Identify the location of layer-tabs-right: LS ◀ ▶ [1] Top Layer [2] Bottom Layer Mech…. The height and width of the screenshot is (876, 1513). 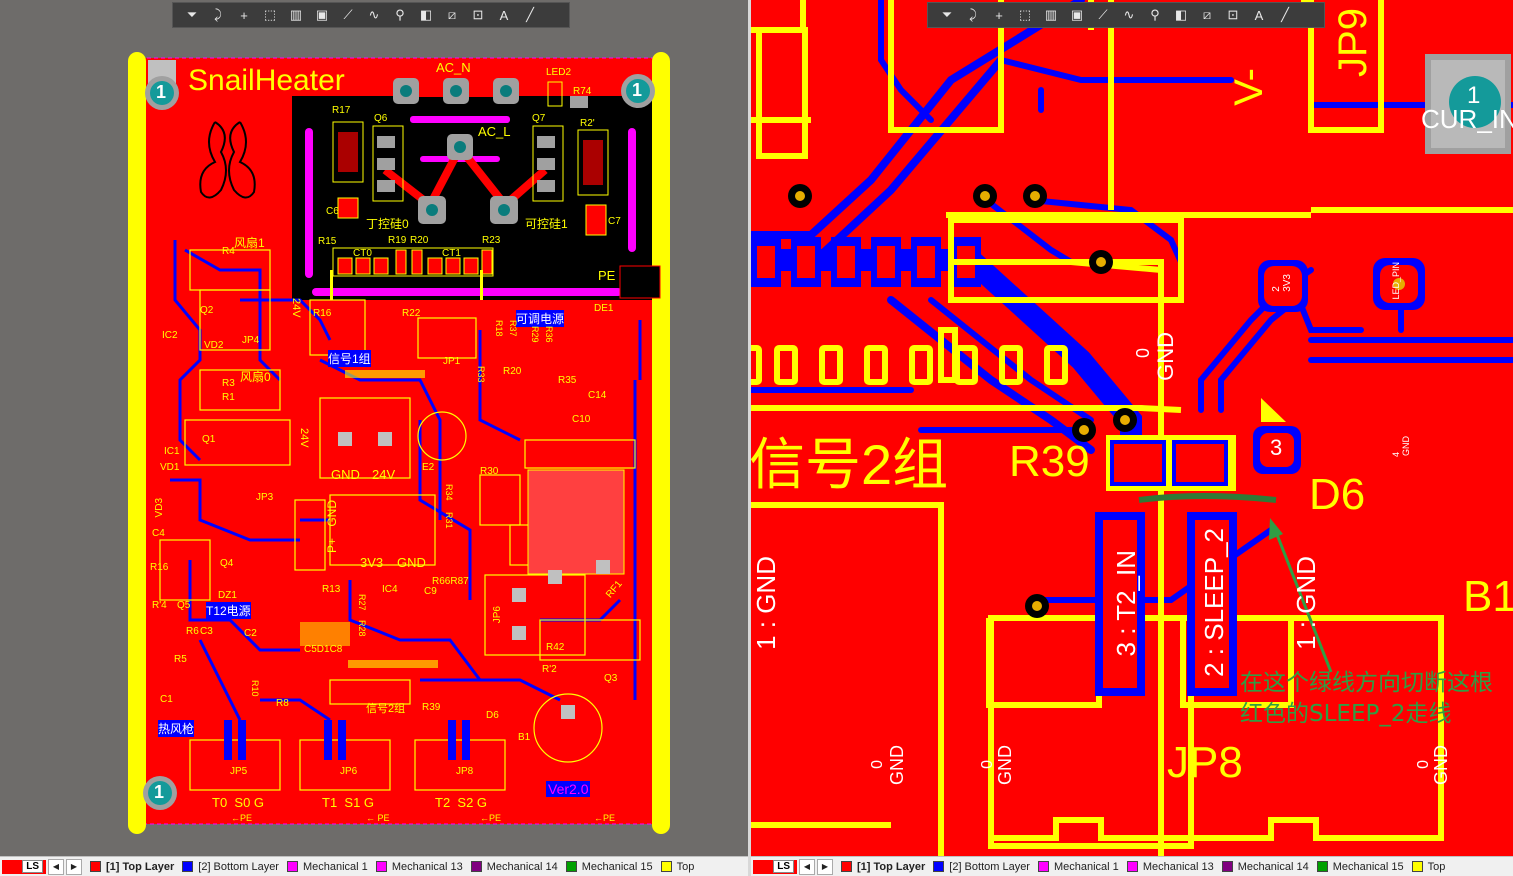
(1132, 866).